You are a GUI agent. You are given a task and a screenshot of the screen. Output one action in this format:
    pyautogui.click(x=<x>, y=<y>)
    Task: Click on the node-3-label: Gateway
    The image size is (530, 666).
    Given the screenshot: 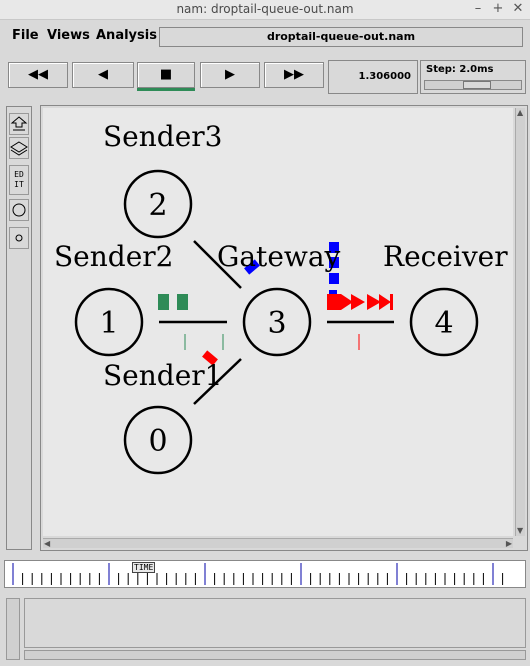 What is the action you would take?
    pyautogui.click(x=279, y=256)
    